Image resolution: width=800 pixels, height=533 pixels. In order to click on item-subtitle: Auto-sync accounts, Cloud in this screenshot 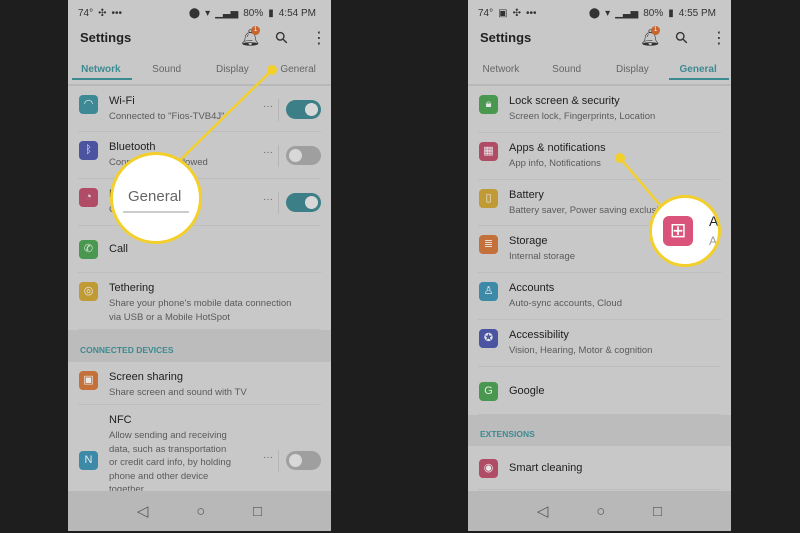, I will do `click(566, 303)`.